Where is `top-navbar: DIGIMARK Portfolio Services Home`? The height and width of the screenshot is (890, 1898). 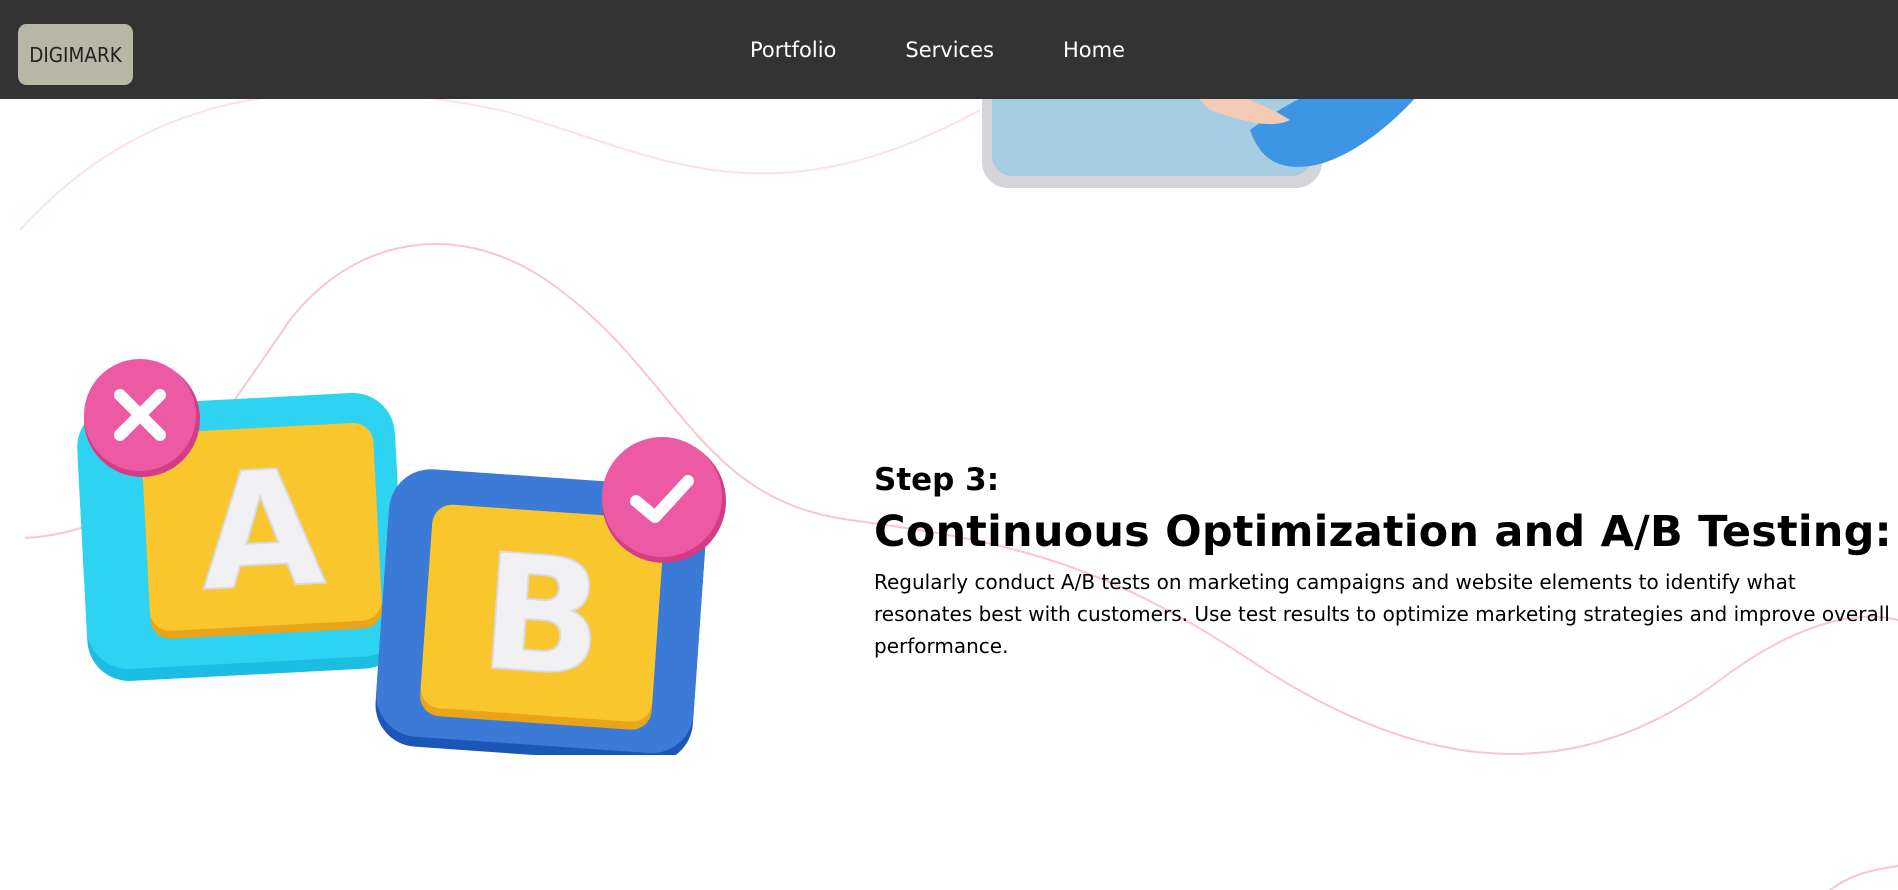 top-navbar: DIGIMARK Portfolio Services Home is located at coordinates (949, 49).